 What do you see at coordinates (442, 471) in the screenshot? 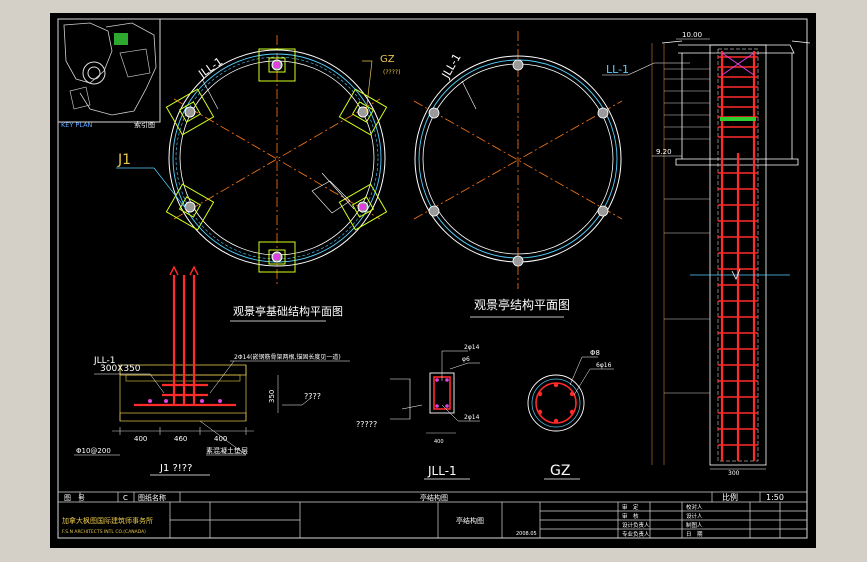
I see `beam-caption: JLL-1` at bounding box center [442, 471].